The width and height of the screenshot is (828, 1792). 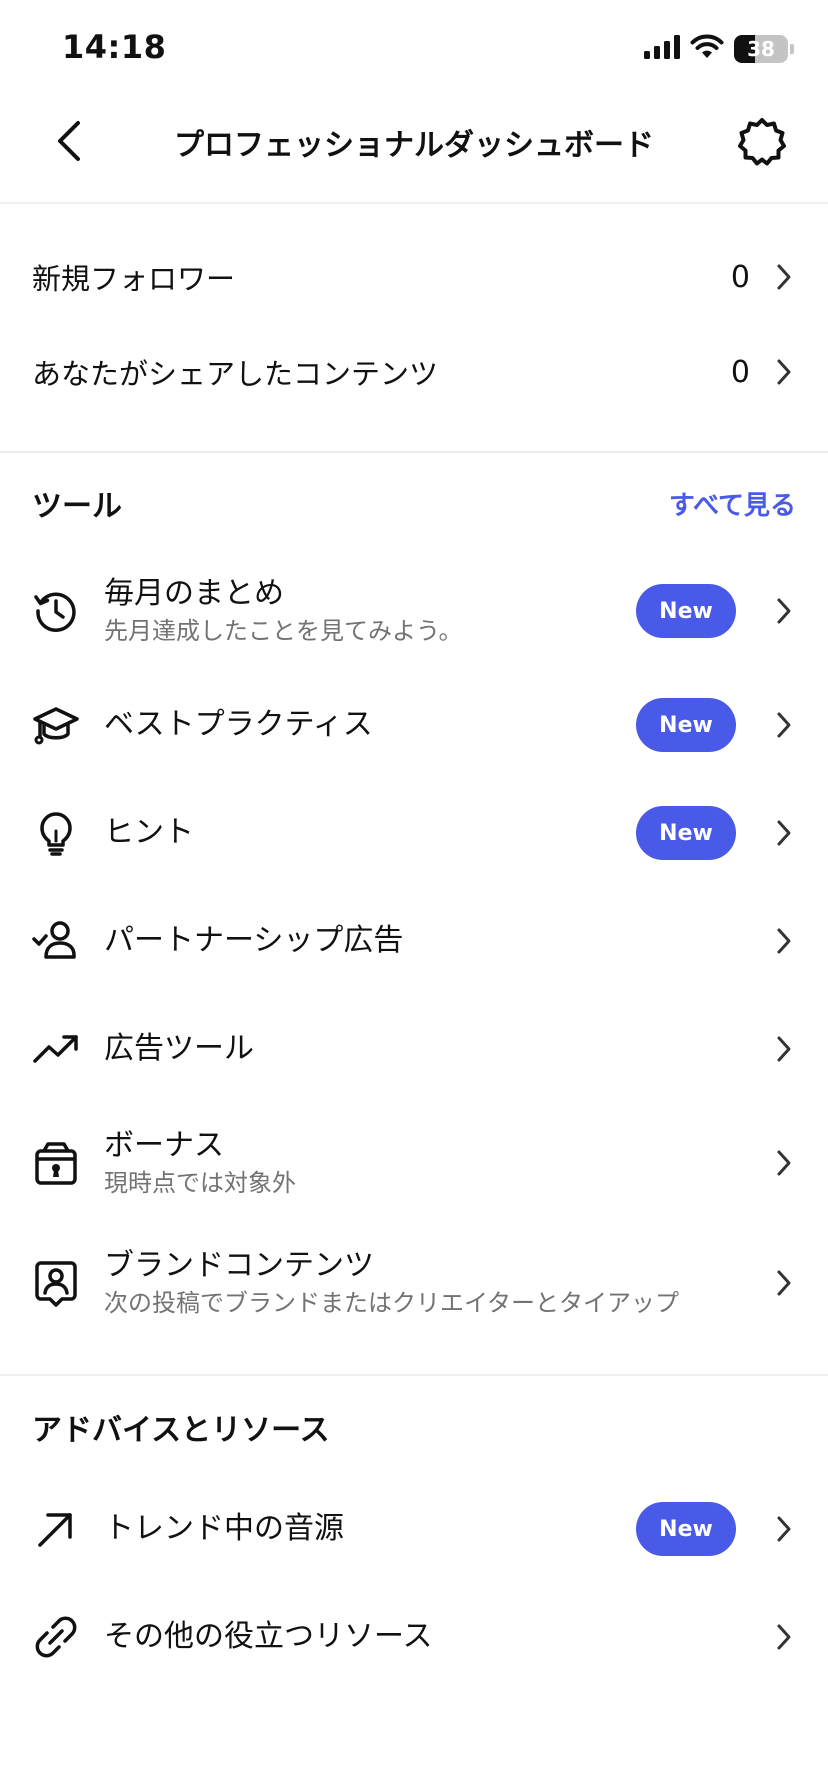 What do you see at coordinates (149, 832) in the screenshot?
I see `tool-item-title: ヒント` at bounding box center [149, 832].